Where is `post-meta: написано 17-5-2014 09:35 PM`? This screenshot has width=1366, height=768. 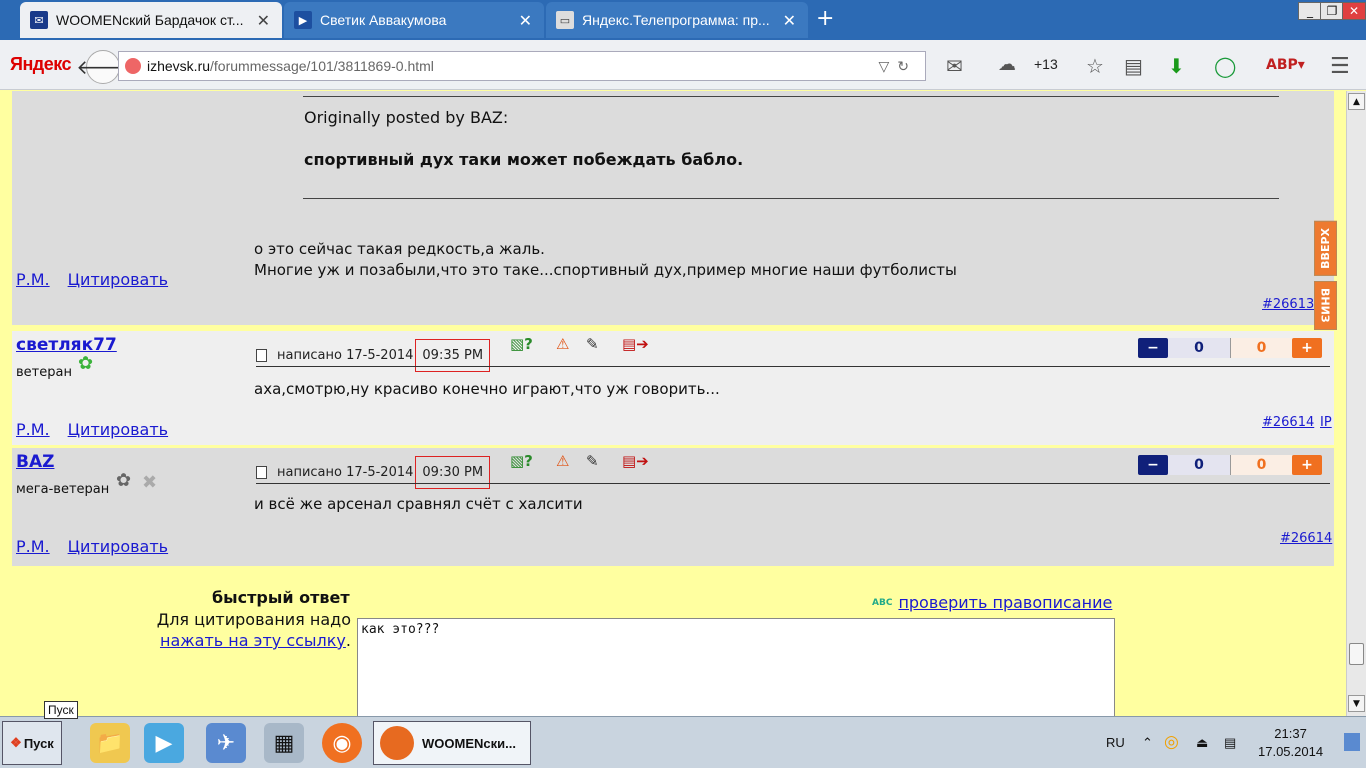
post-meta: написано 17-5-2014 09:35 PM is located at coordinates (373, 355).